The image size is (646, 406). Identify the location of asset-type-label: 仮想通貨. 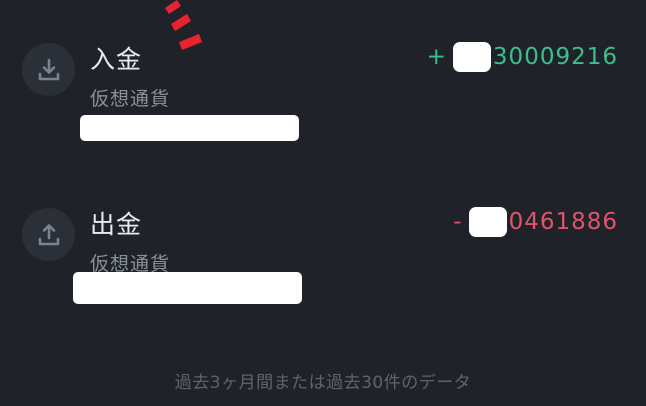
(130, 99).